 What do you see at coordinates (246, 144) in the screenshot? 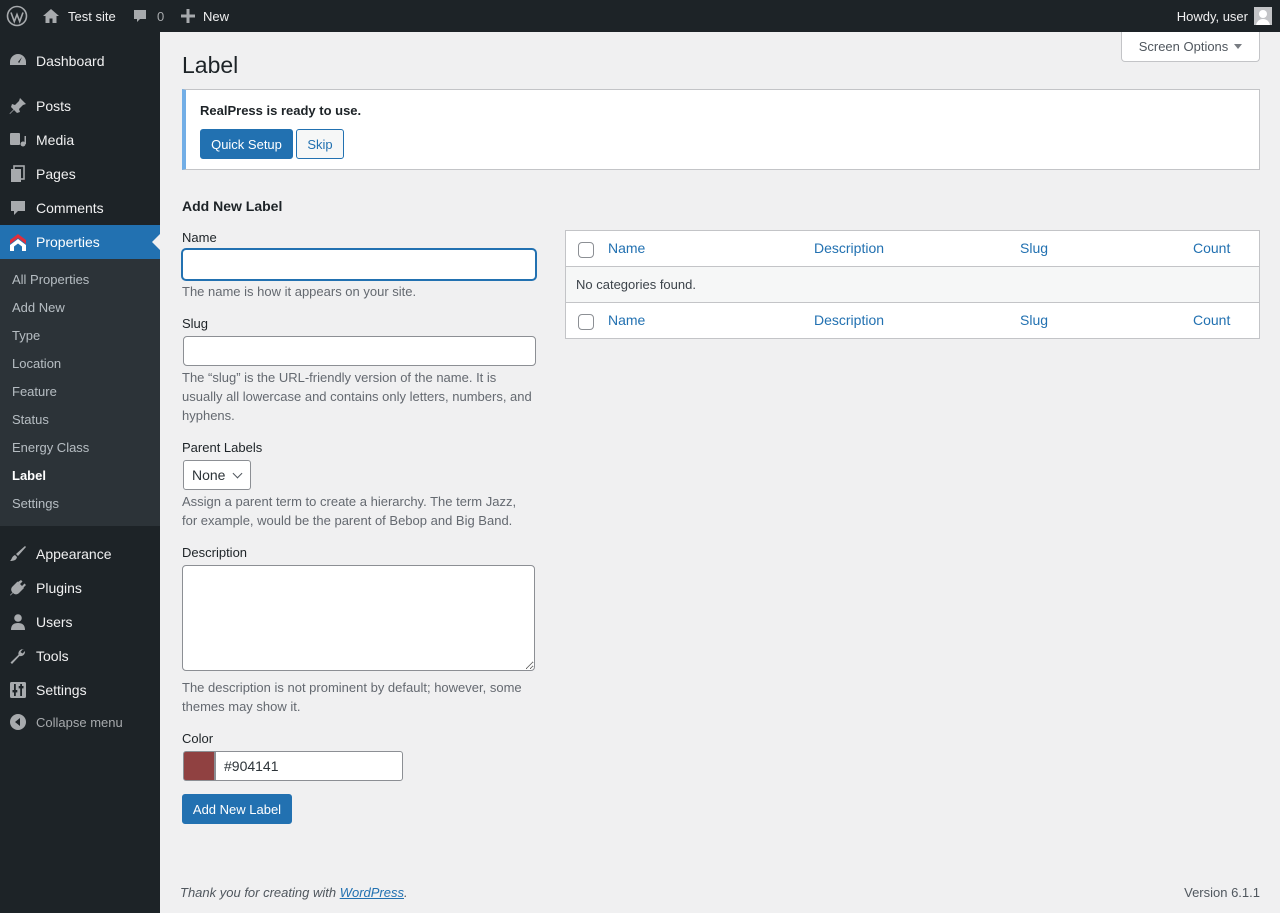
I see `quick-setup-button: Quick Setup` at bounding box center [246, 144].